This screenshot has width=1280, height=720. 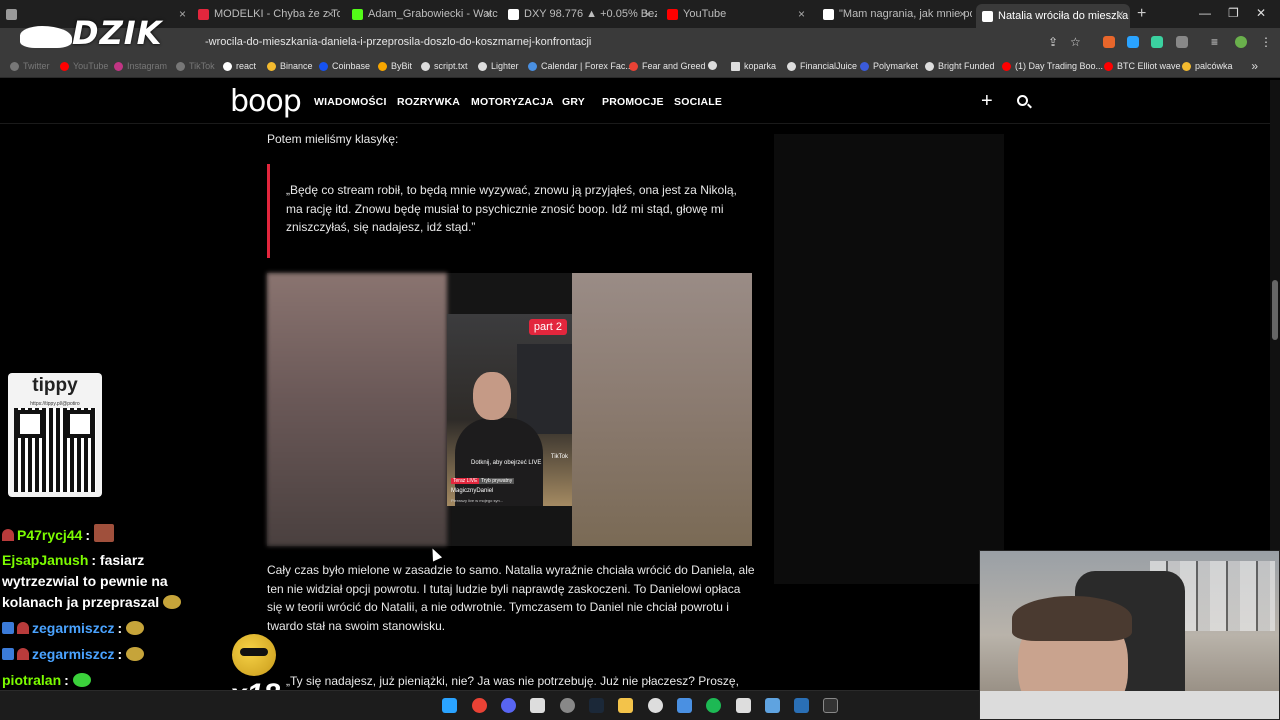 I want to click on profile-avatar-icon, so click(x=1241, y=42).